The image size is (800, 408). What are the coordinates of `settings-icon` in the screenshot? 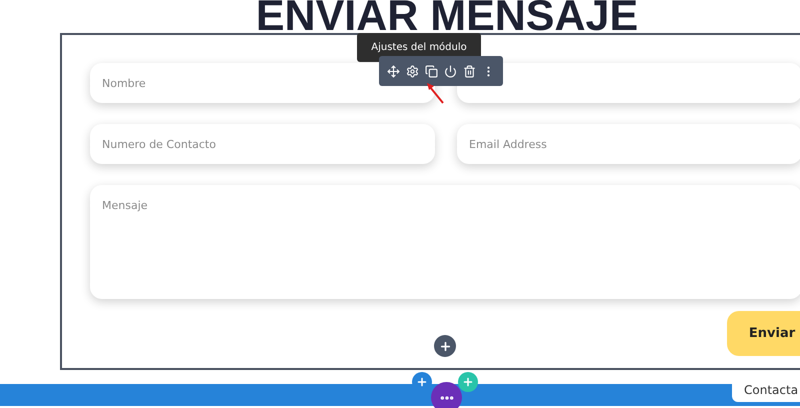 It's located at (412, 71).